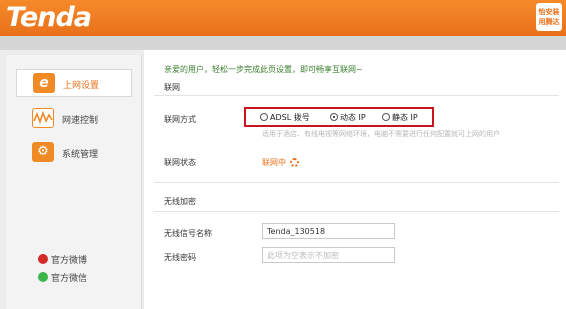  What do you see at coordinates (353, 117) in the screenshot?
I see `radio-label: 动态 IP` at bounding box center [353, 117].